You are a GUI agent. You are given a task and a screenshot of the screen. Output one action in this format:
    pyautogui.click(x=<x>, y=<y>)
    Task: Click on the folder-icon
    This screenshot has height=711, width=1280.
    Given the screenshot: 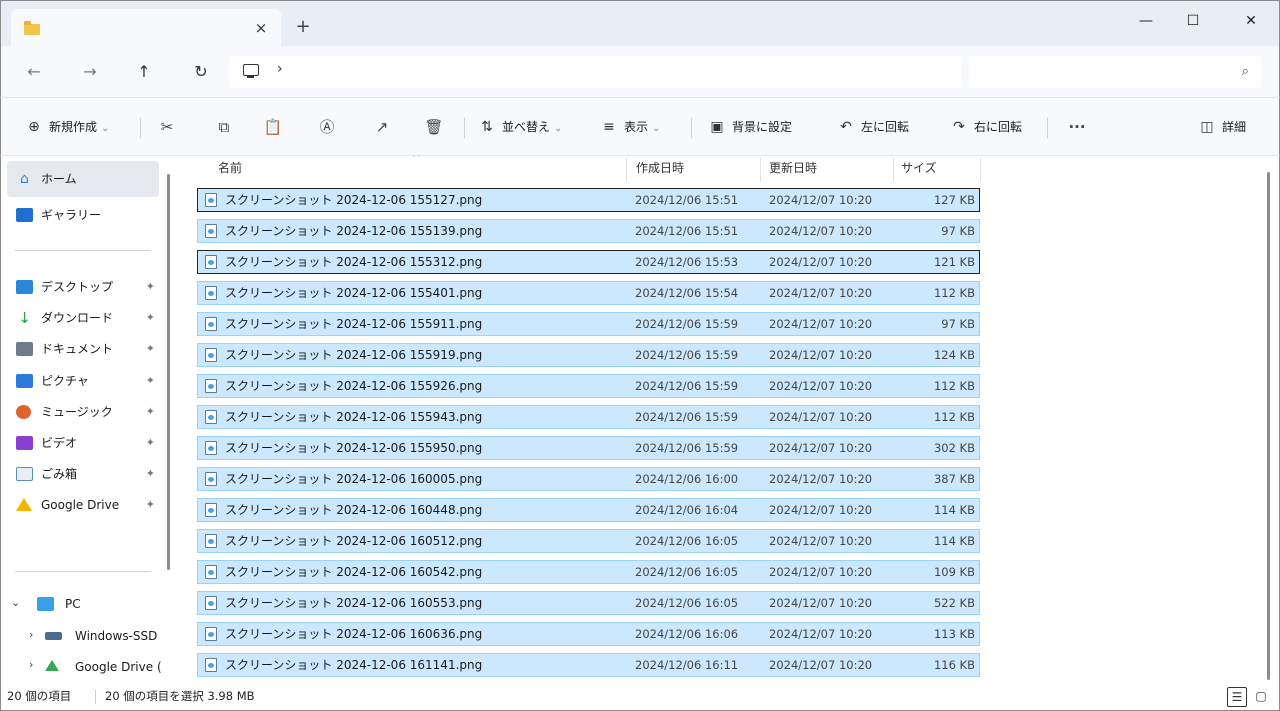 What is the action you would take?
    pyautogui.click(x=32, y=28)
    